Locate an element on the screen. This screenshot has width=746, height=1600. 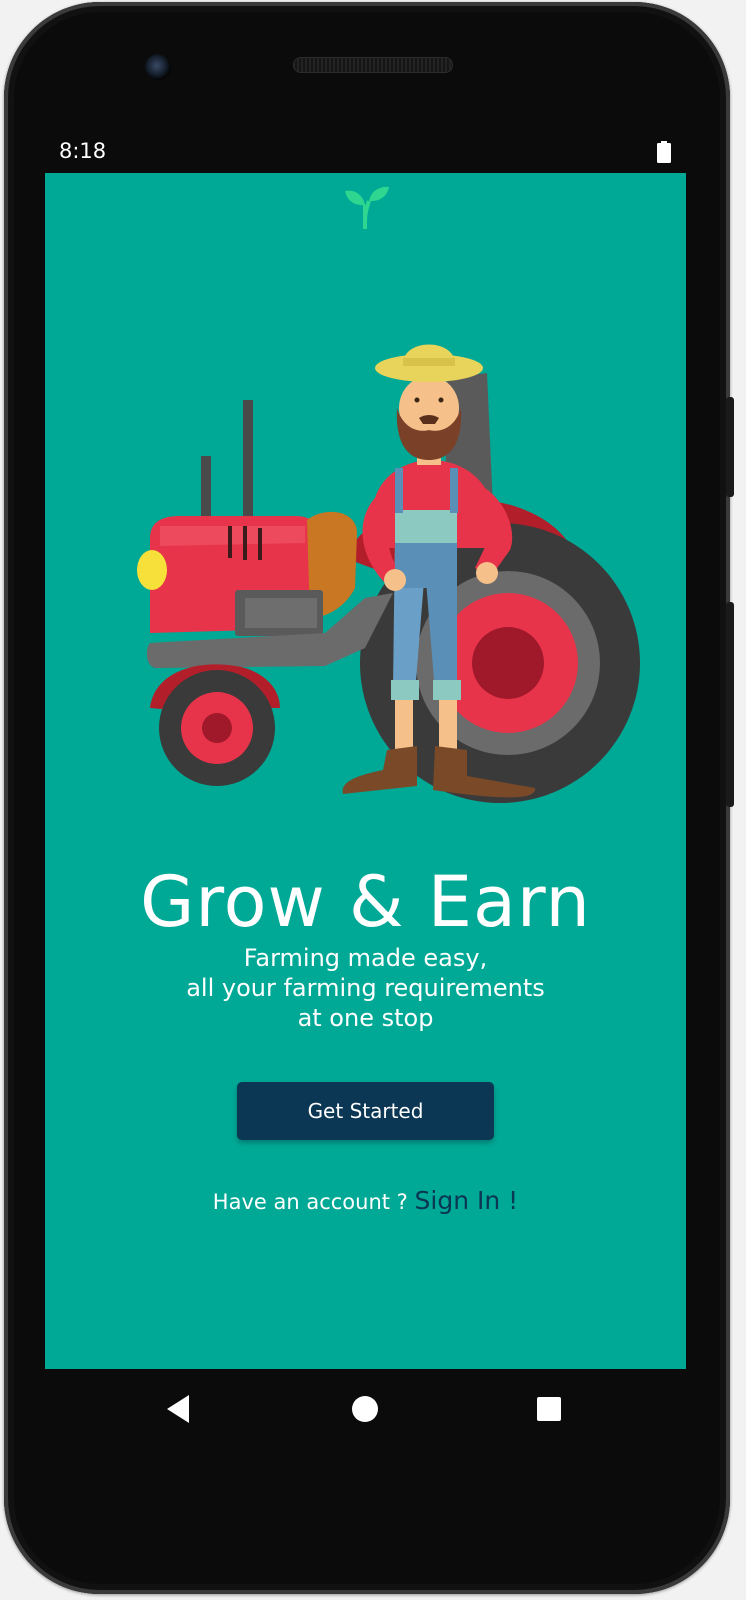
home-circle-icon is located at coordinates (365, 1409).